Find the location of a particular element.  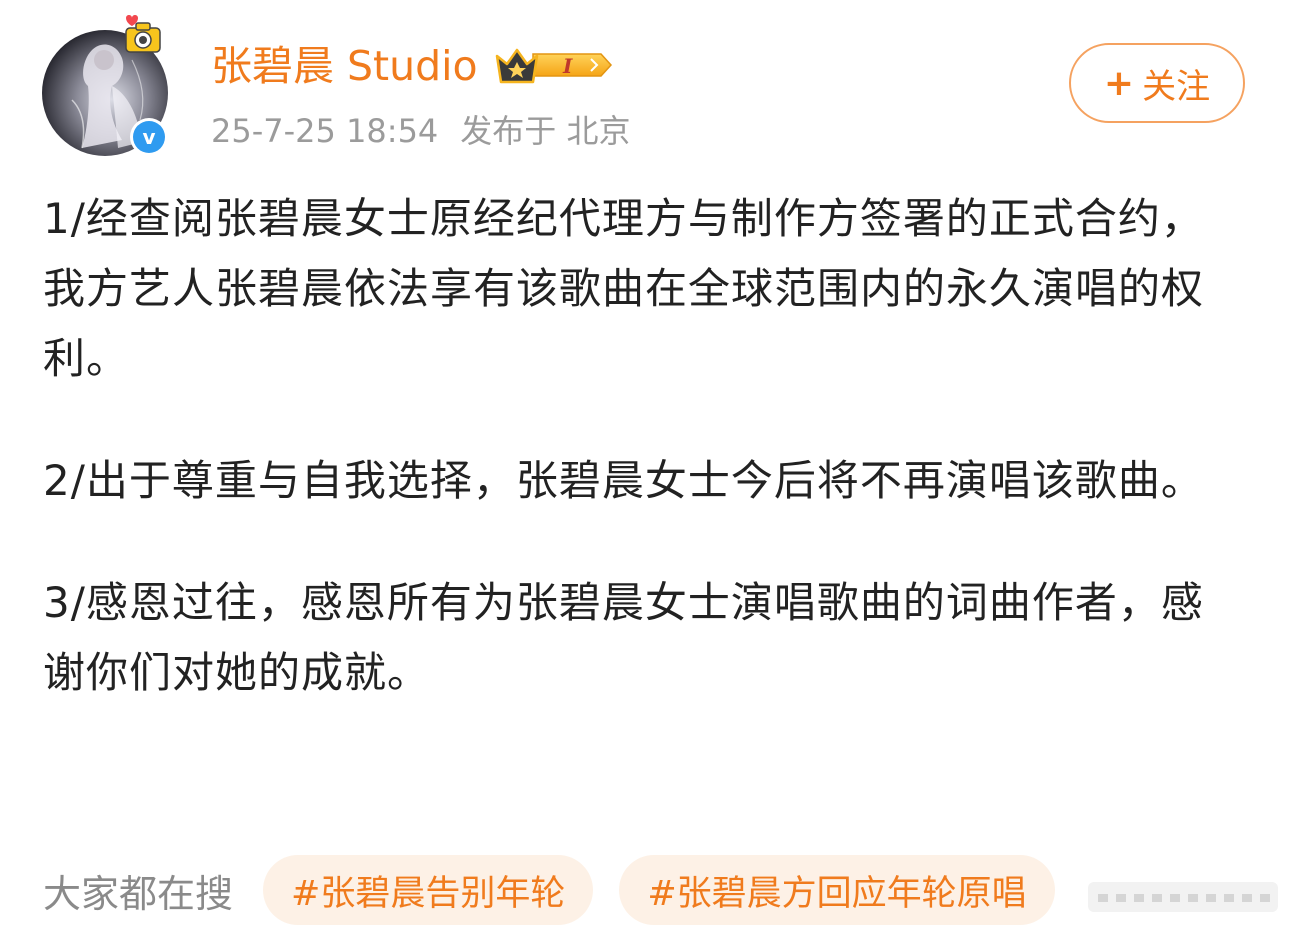

post-paragraph: 3/感恩过往，感恩所有为张碧晨女士演唱歌曲的词曲作者，感谢你们对她的成就。 is located at coordinates (623, 637).